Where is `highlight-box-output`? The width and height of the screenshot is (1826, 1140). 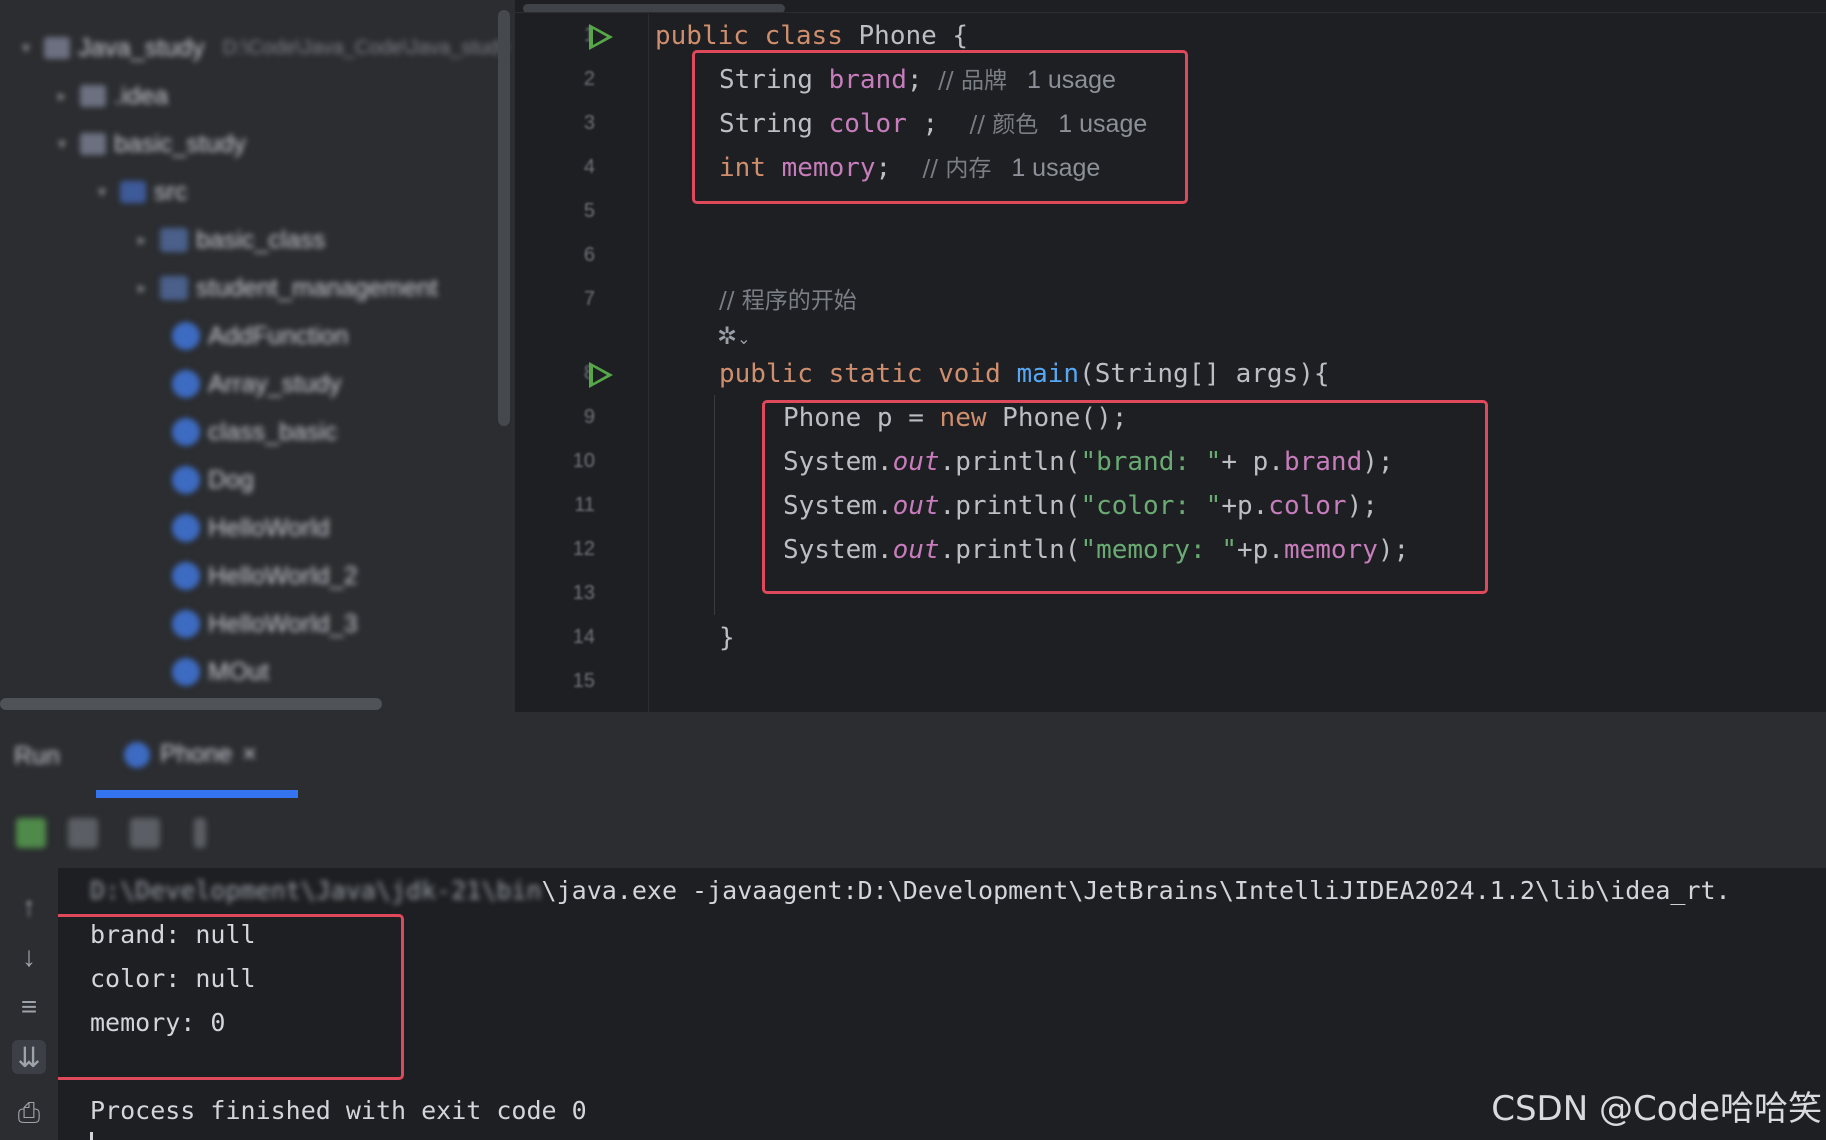 highlight-box-output is located at coordinates (231, 997).